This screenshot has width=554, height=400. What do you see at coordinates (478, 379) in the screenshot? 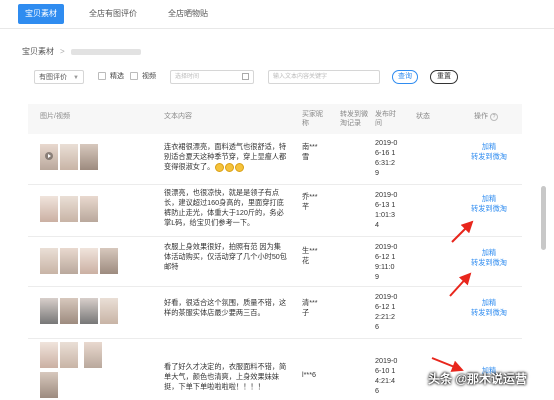
I see `watermark: 头条 @那木说运营` at bounding box center [478, 379].